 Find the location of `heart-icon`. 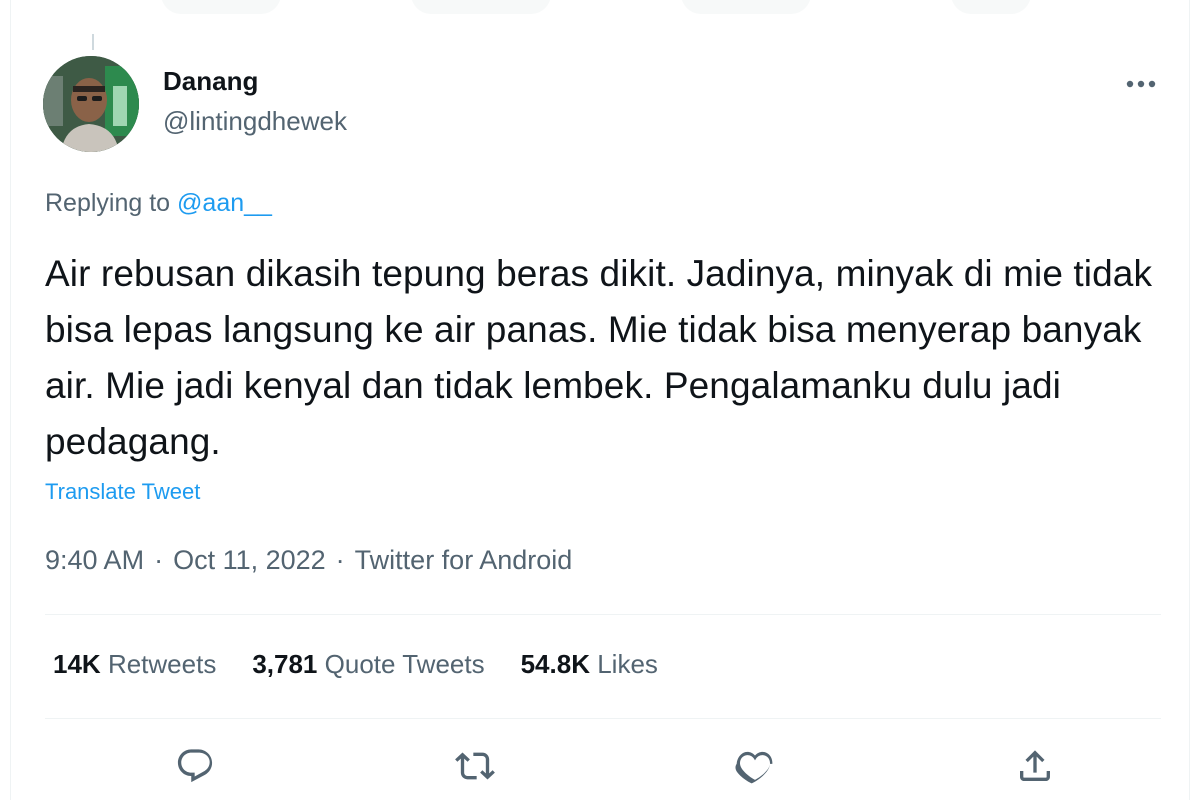

heart-icon is located at coordinates (754, 767).